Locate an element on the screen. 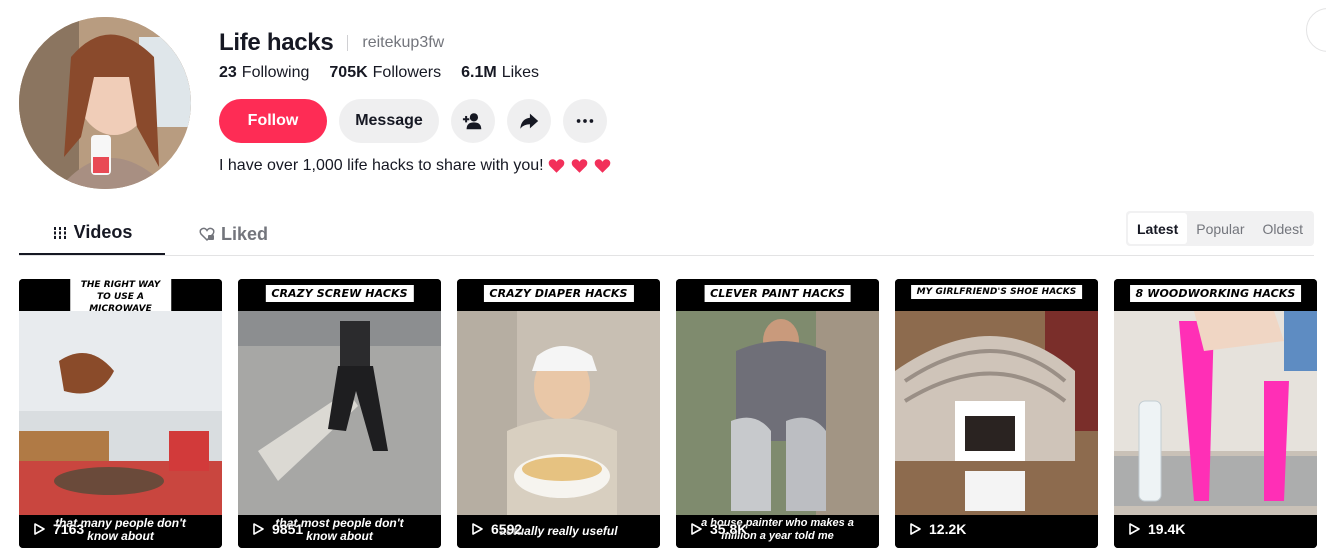 The image size is (1326, 560). caption-line: THE RIGHT WAY is located at coordinates (120, 285).